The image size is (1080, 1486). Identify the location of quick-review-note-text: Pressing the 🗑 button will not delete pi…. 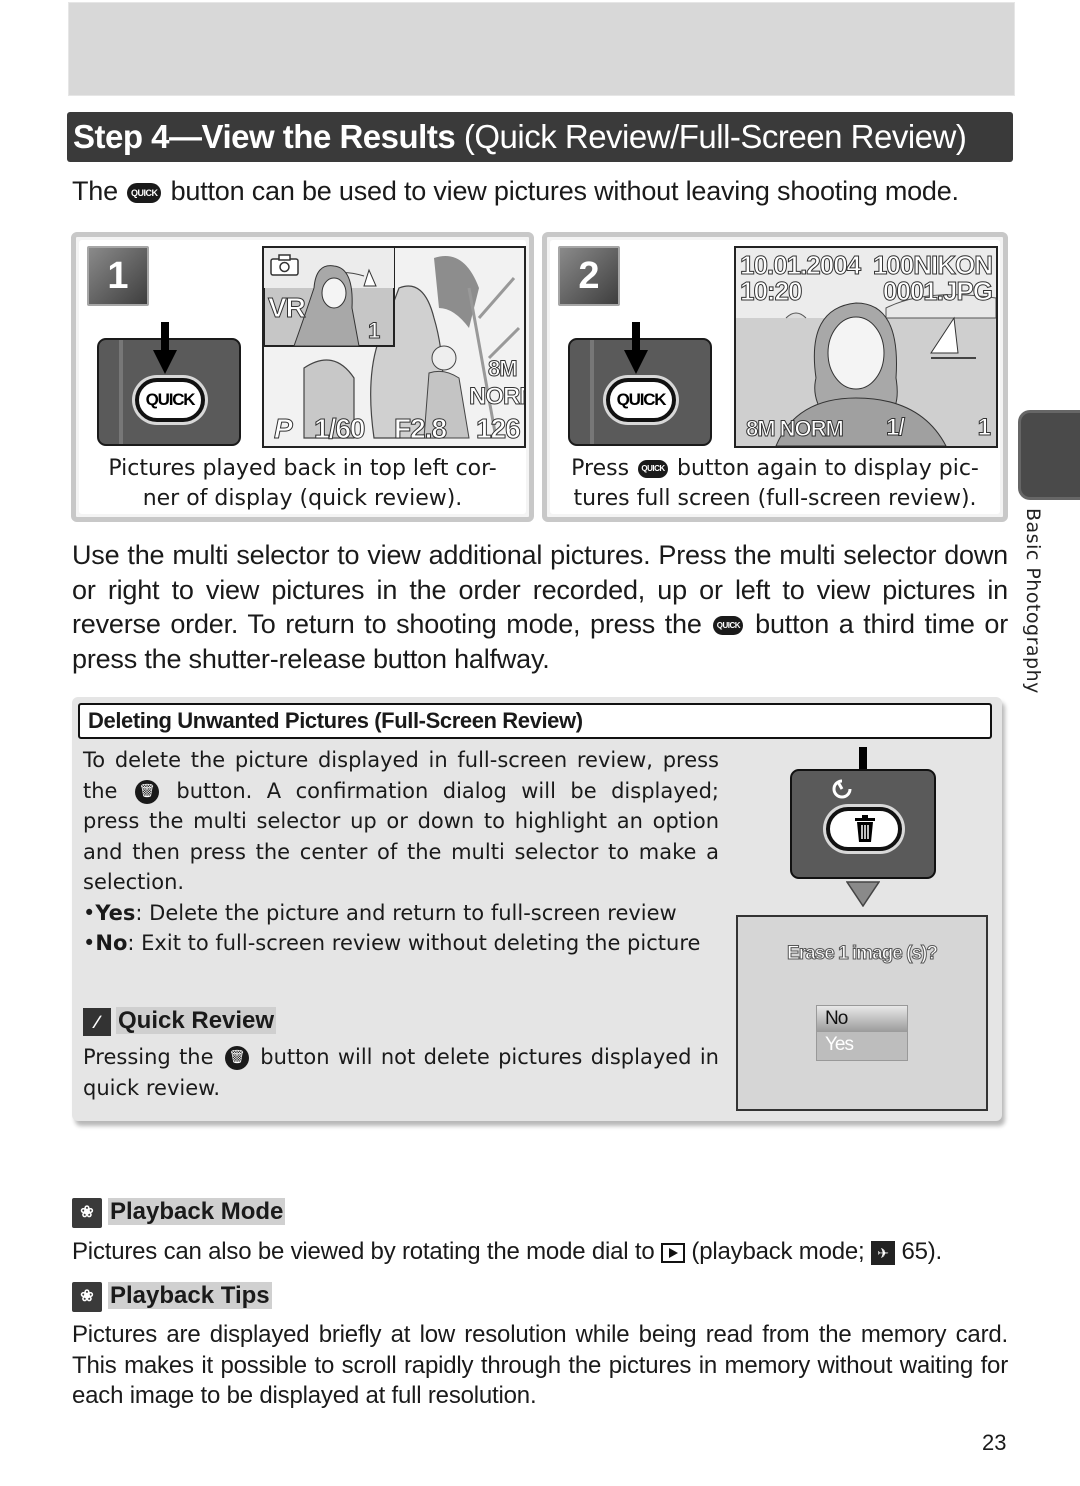
(401, 1072).